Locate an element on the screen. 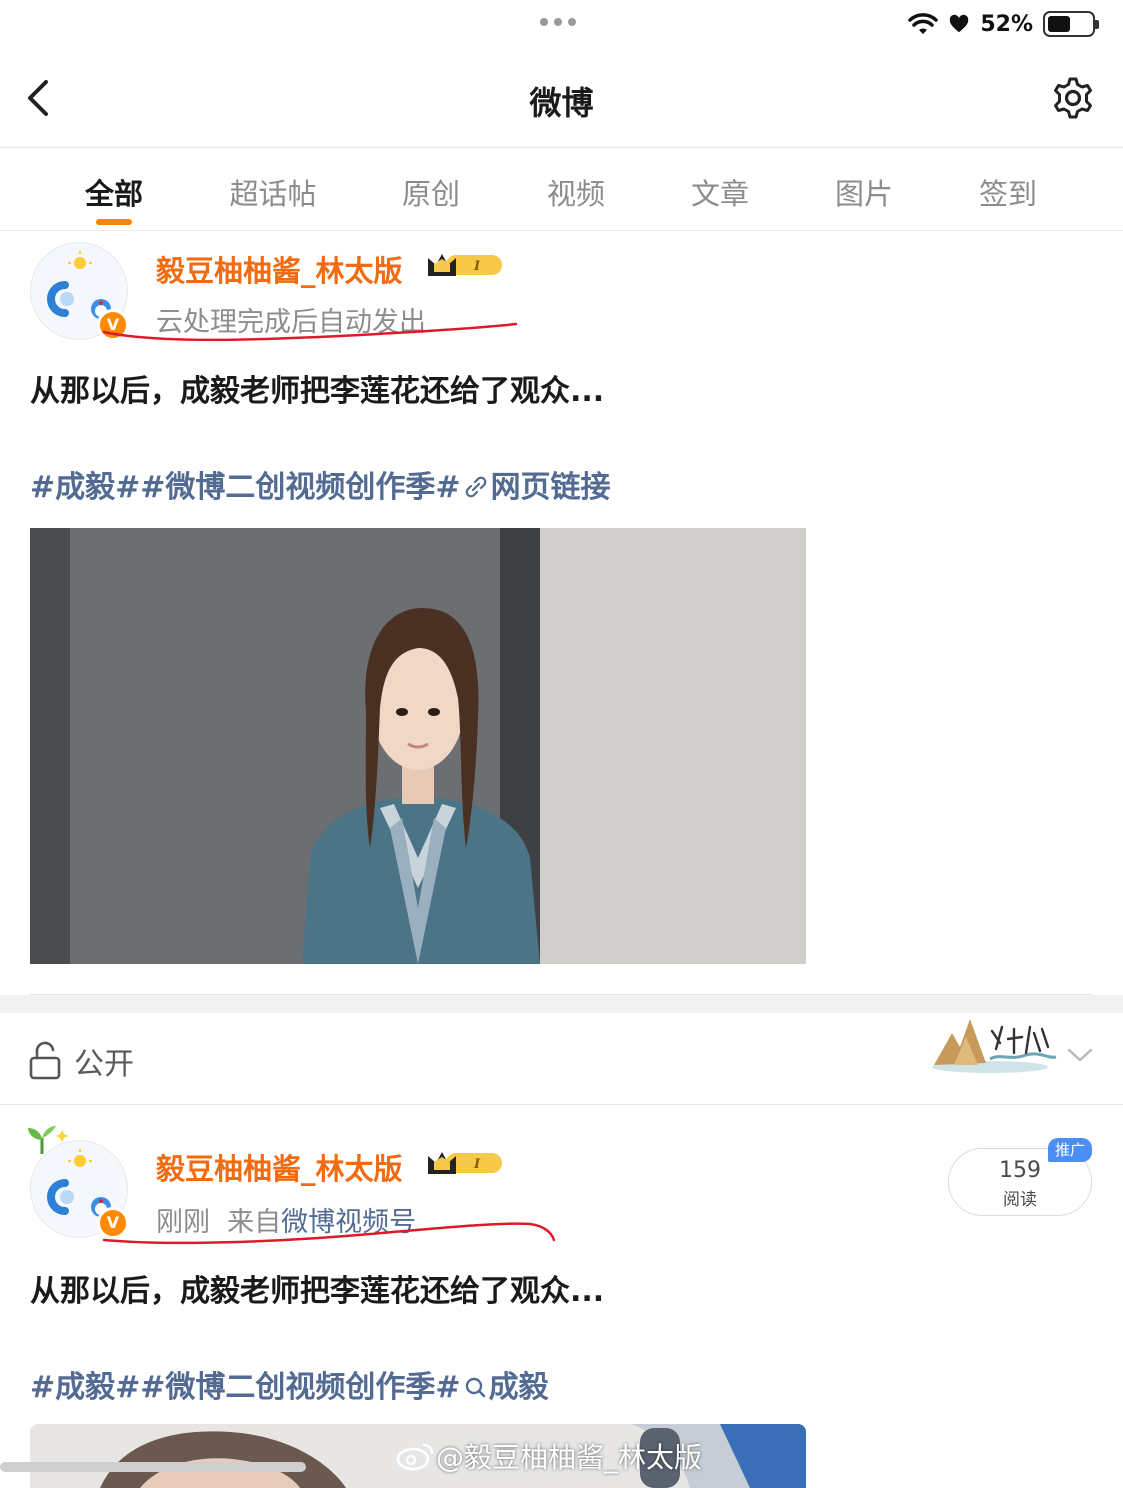  status-indicators: 52% is located at coordinates (1003, 24).